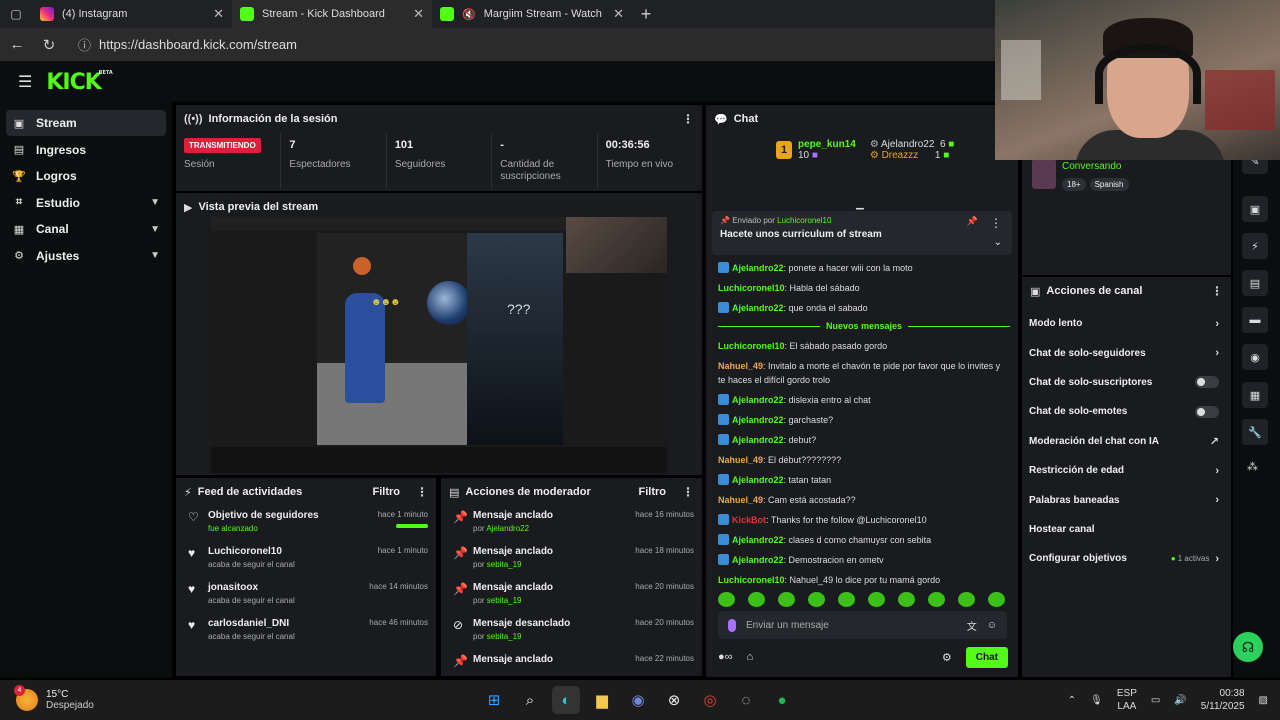 This screenshot has height=720, width=1280. Describe the element at coordinates (864, 400) in the screenshot. I see `chat-message: Ajelandro22: dislexia entro al chat` at that location.